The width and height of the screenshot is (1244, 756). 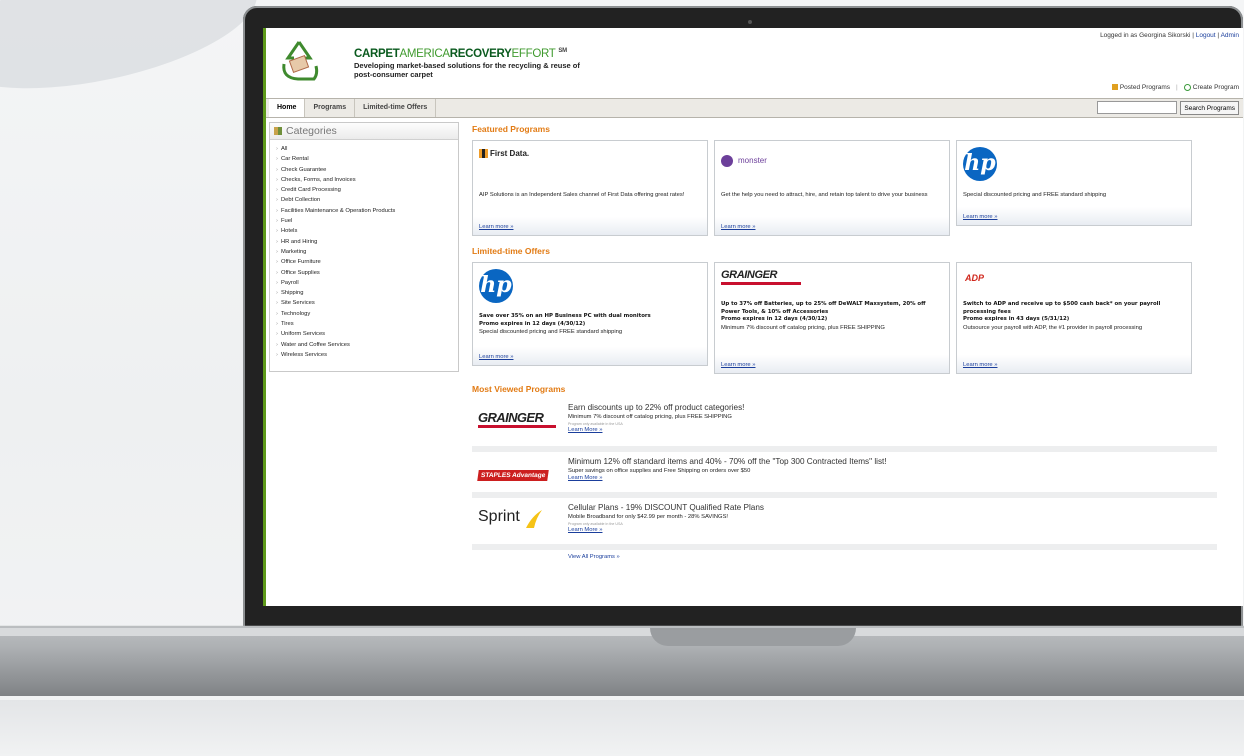 What do you see at coordinates (287, 108) in the screenshot?
I see `tab-home: Home` at bounding box center [287, 108].